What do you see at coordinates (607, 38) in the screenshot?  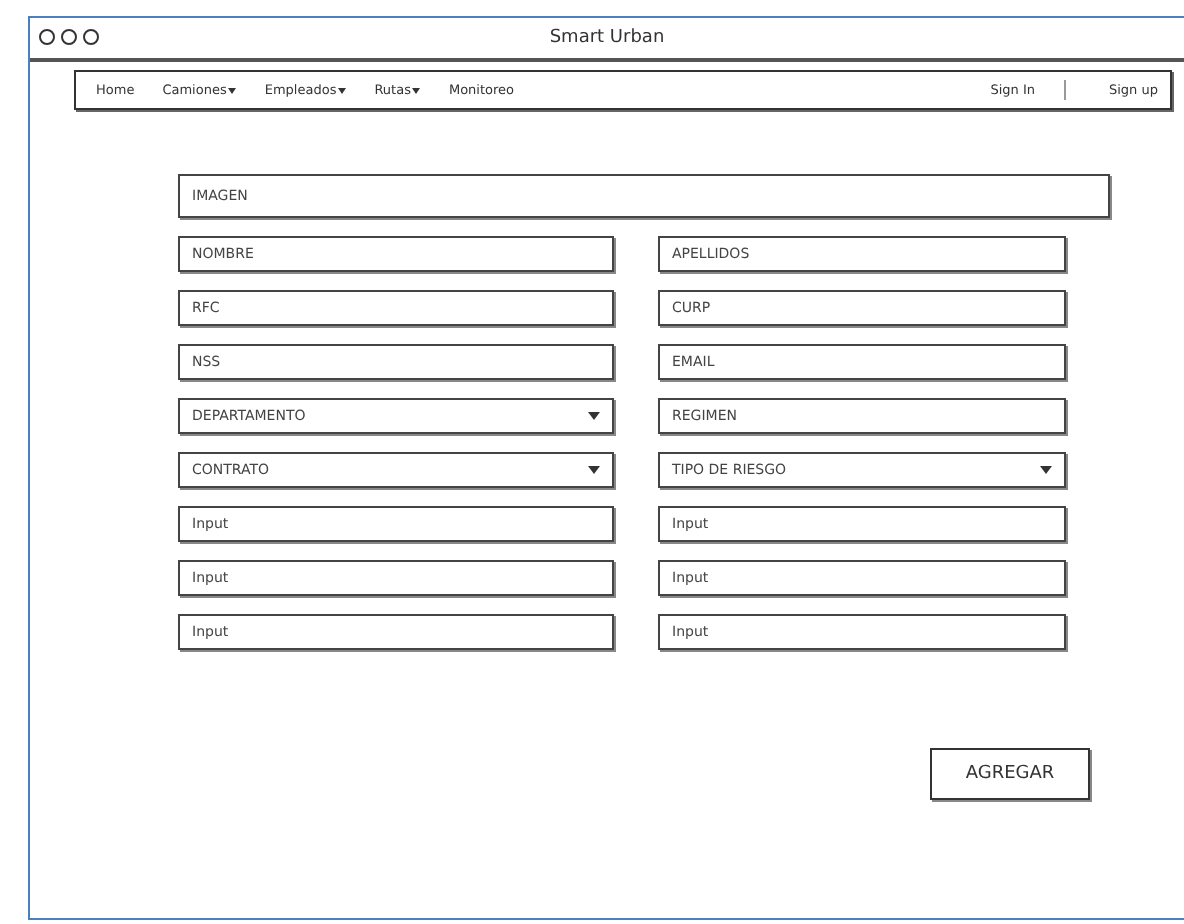 I see `window-title: Smart Urban` at bounding box center [607, 38].